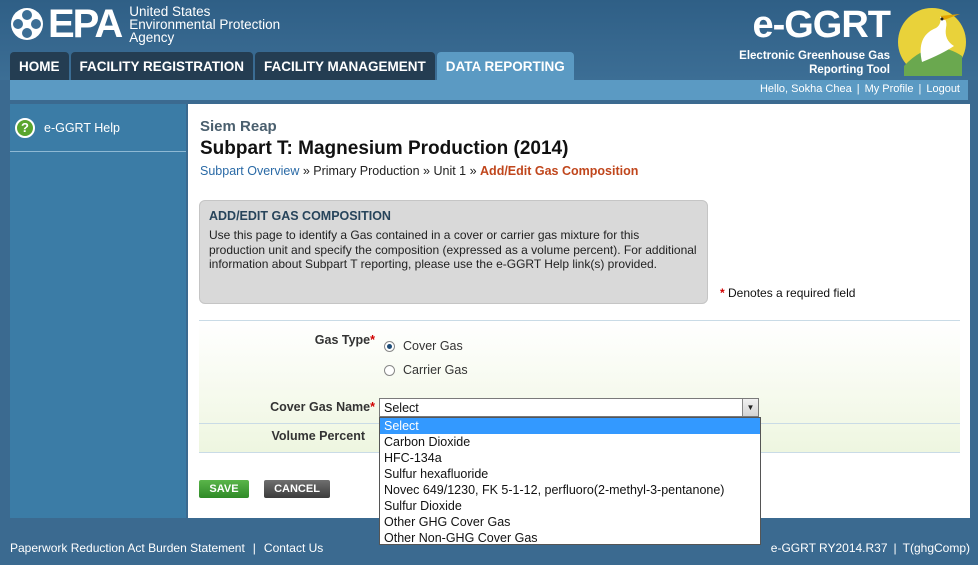 Image resolution: width=978 pixels, height=565 pixels. I want to click on paperwork-link: Paperwork Reduction Act Burden Statement, so click(127, 548).